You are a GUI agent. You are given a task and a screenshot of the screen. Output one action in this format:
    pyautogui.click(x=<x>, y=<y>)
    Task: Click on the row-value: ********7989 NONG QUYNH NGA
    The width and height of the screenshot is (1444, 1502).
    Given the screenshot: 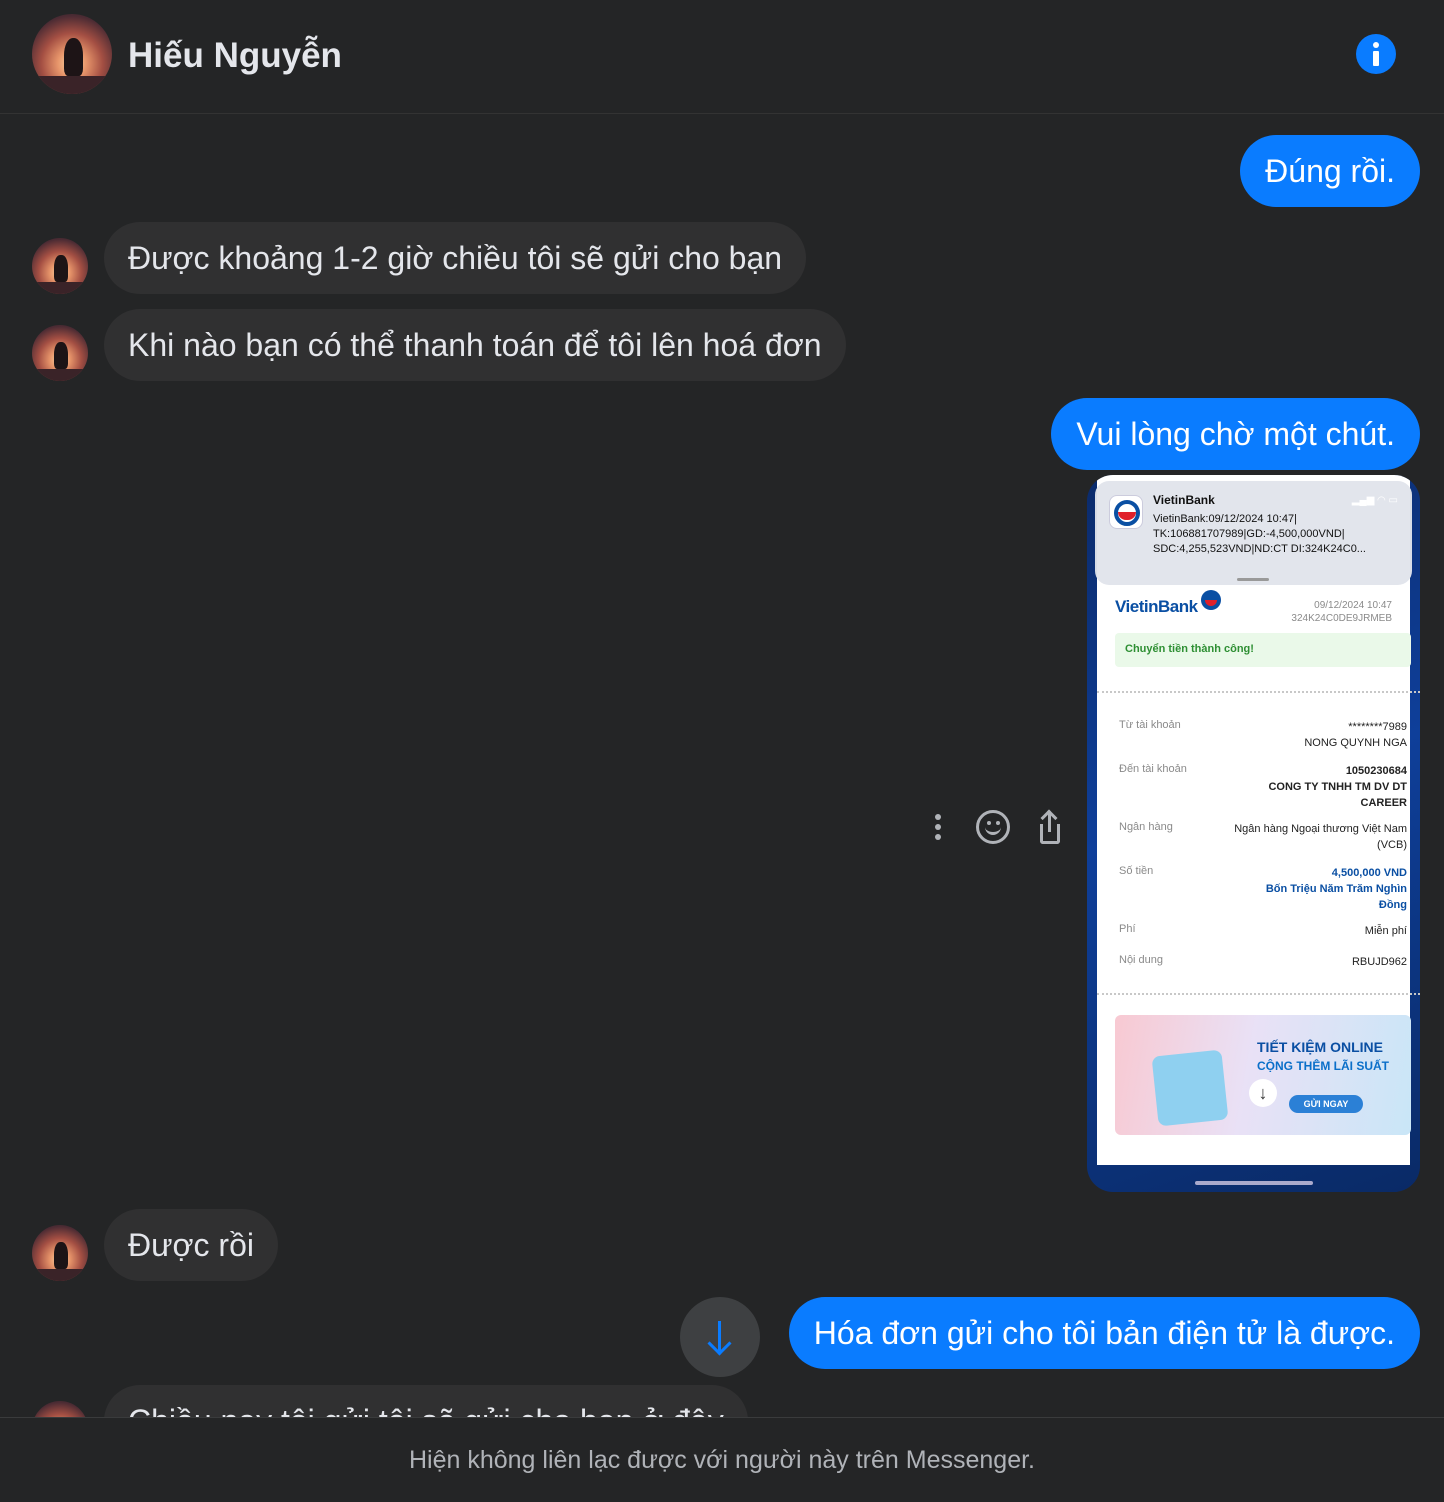 What is the action you would take?
    pyautogui.click(x=1307, y=735)
    